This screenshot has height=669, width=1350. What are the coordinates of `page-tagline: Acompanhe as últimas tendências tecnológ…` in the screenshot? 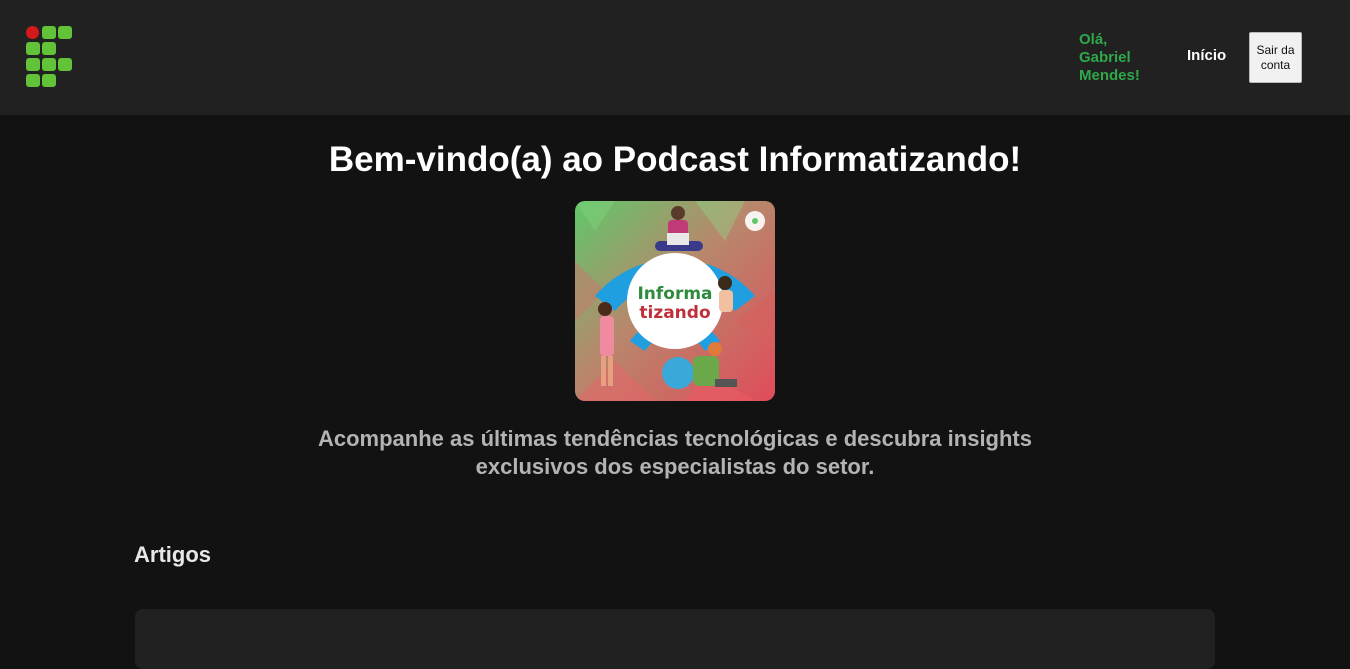 It's located at (675, 452).